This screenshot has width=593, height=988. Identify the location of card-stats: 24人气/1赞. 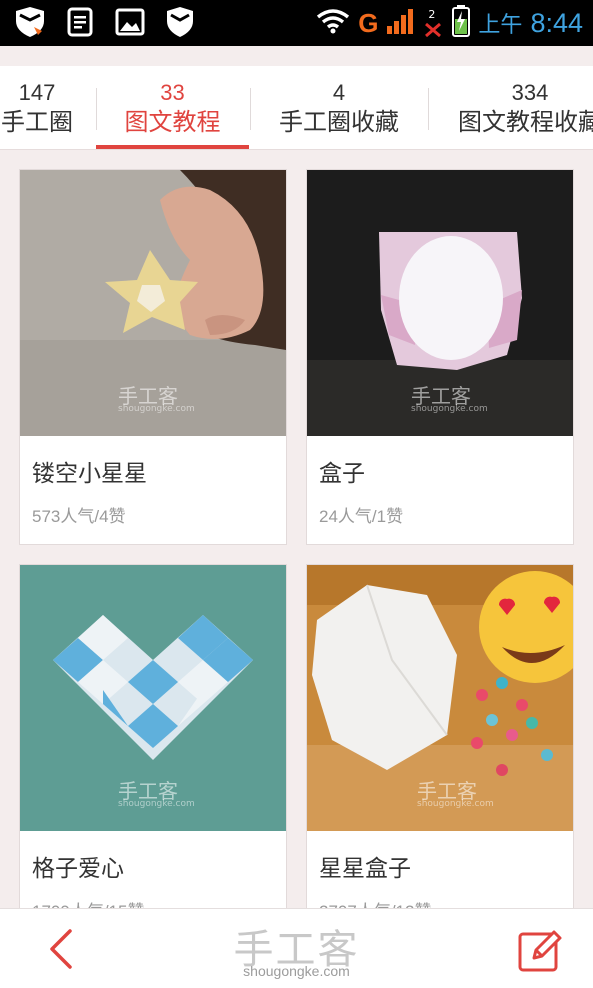
(361, 516).